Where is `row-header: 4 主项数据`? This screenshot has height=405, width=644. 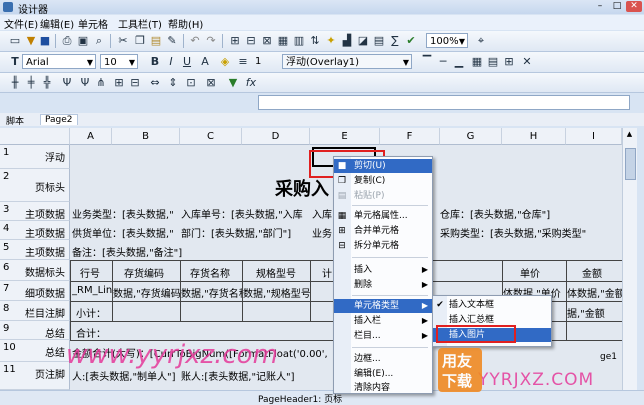
row-header: 4 主项数据 is located at coordinates (35, 230).